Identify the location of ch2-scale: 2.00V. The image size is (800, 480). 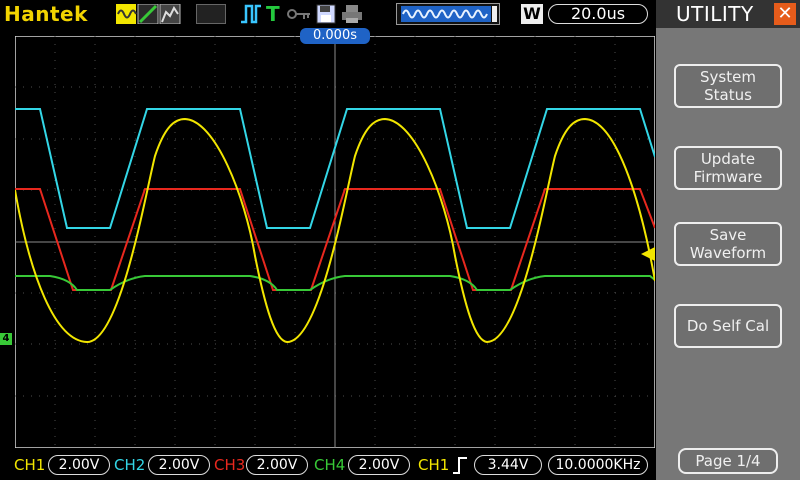
(179, 465).